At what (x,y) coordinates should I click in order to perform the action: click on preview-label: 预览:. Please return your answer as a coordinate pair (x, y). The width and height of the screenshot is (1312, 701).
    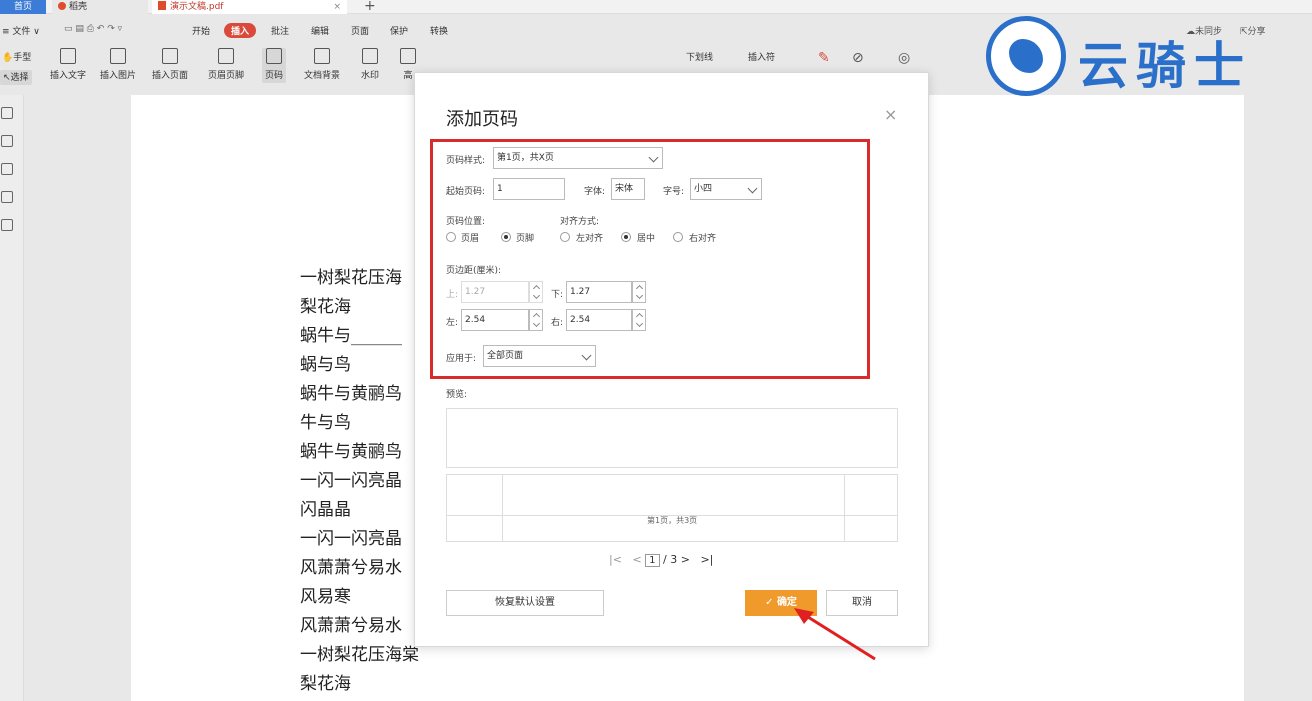
    Looking at the image, I should click on (457, 395).